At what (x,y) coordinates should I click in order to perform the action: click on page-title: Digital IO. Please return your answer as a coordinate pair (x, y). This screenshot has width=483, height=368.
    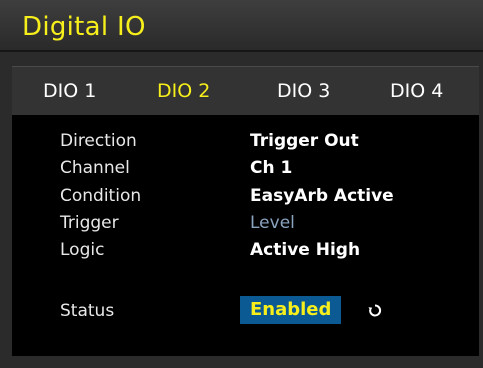
    Looking at the image, I should click on (84, 27).